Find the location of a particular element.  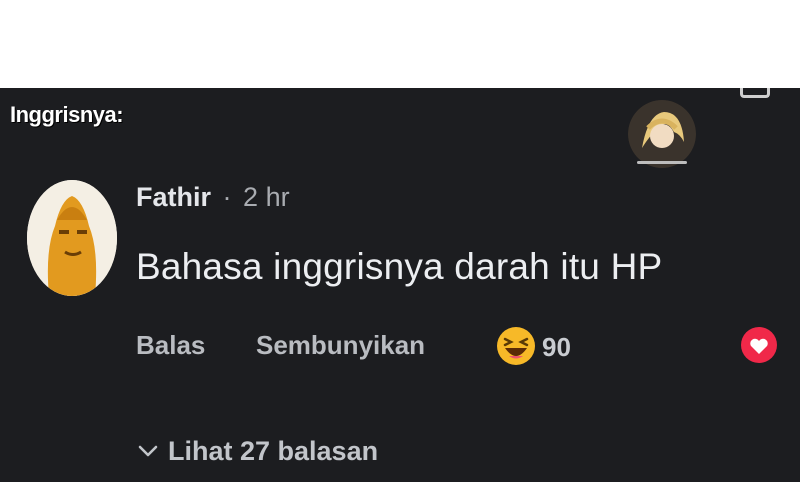

commenter-avatar is located at coordinates (72, 238).